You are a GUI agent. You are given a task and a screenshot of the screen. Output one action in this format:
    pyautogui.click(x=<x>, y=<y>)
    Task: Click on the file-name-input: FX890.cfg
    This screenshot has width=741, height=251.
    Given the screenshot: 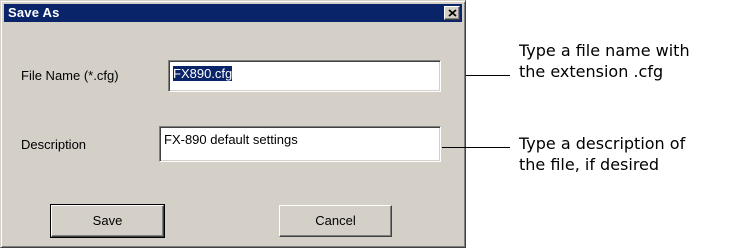 What is the action you would take?
    pyautogui.click(x=304, y=76)
    